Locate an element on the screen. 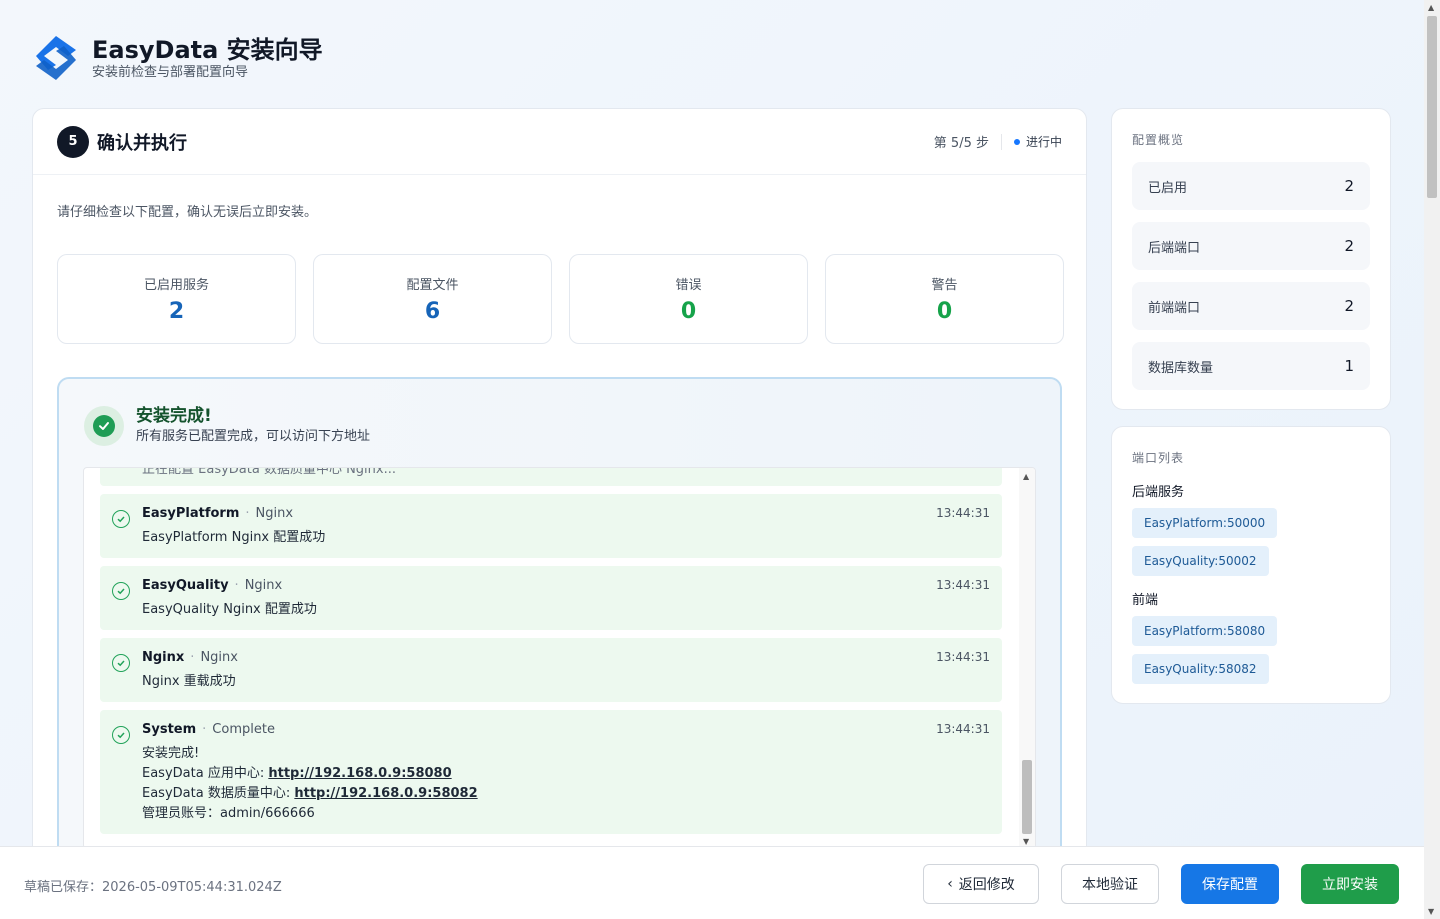 This screenshot has height=919, width=1440. quality-center-link: http://192.168.0.9:58082 is located at coordinates (385, 793).